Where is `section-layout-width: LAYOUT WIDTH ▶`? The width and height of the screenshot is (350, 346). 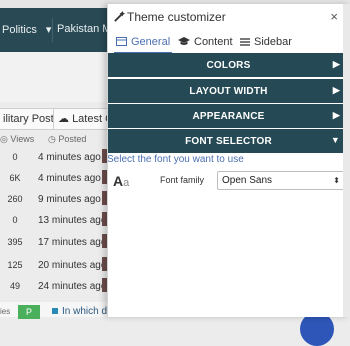 section-layout-width: LAYOUT WIDTH ▶ is located at coordinates (228, 91).